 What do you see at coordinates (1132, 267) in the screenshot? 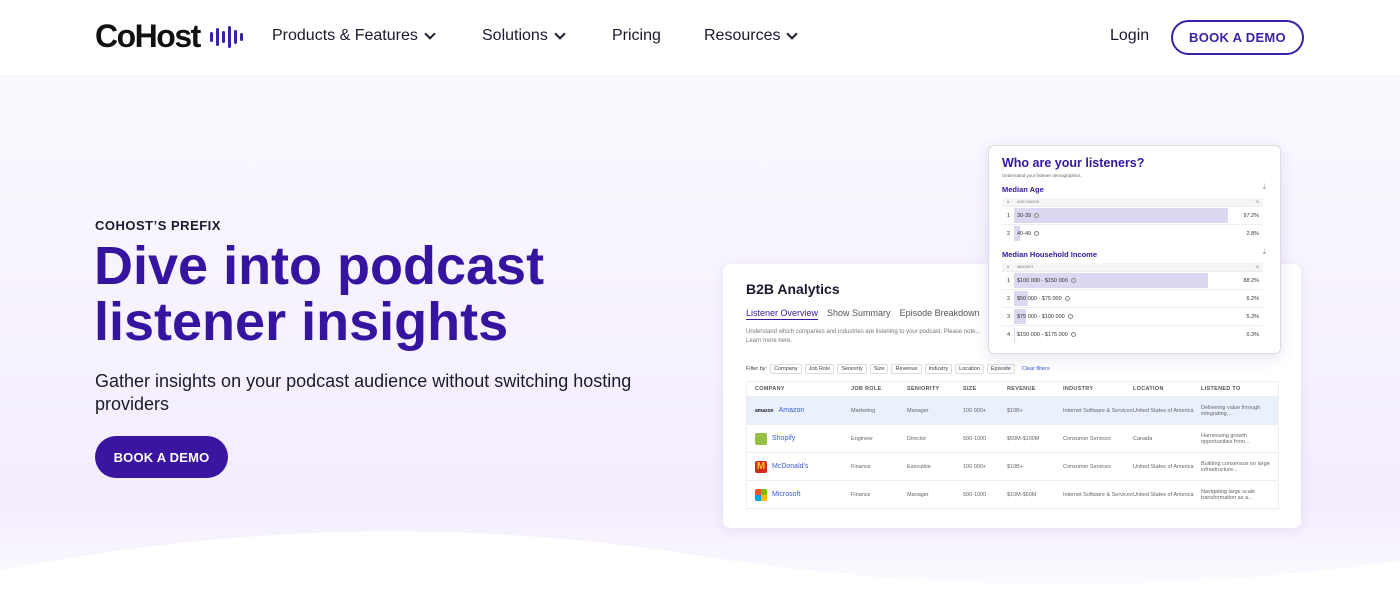
I see `table-header: # AMOUNT %` at bounding box center [1132, 267].